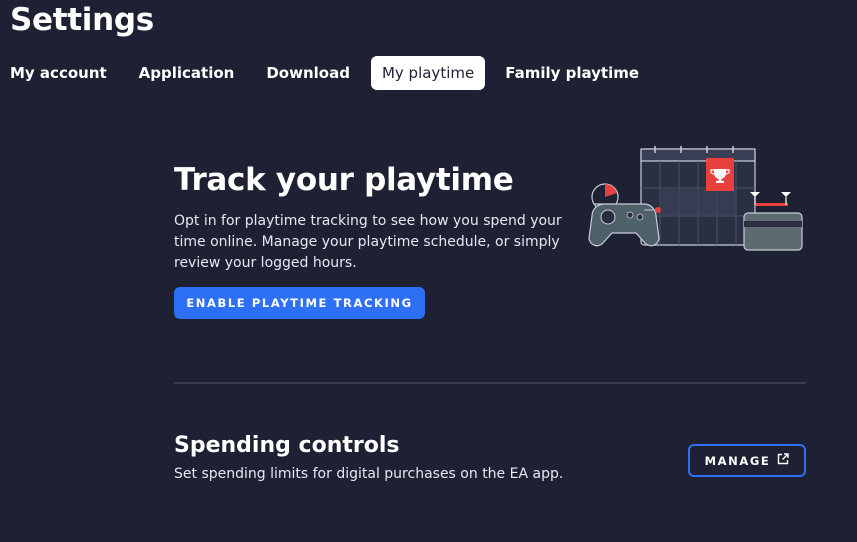  I want to click on tab-download: Download, so click(308, 73).